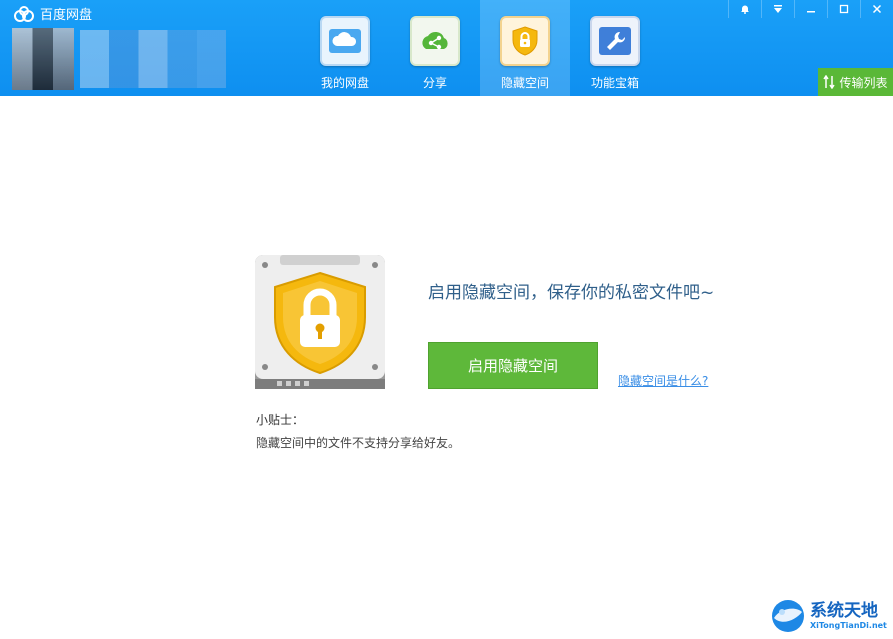 This screenshot has height=639, width=893. I want to click on nav-toolbox: 功能宝箱, so click(615, 48).